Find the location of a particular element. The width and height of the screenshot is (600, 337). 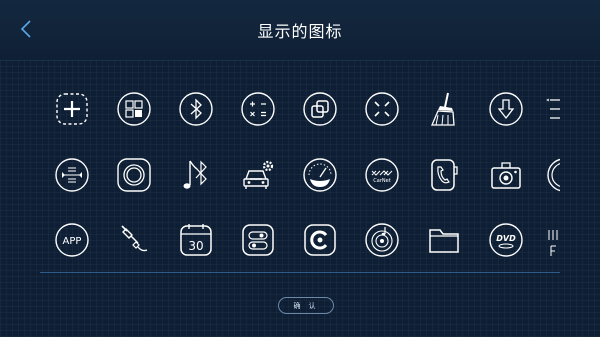

car-settings-icon is located at coordinates (258, 175).